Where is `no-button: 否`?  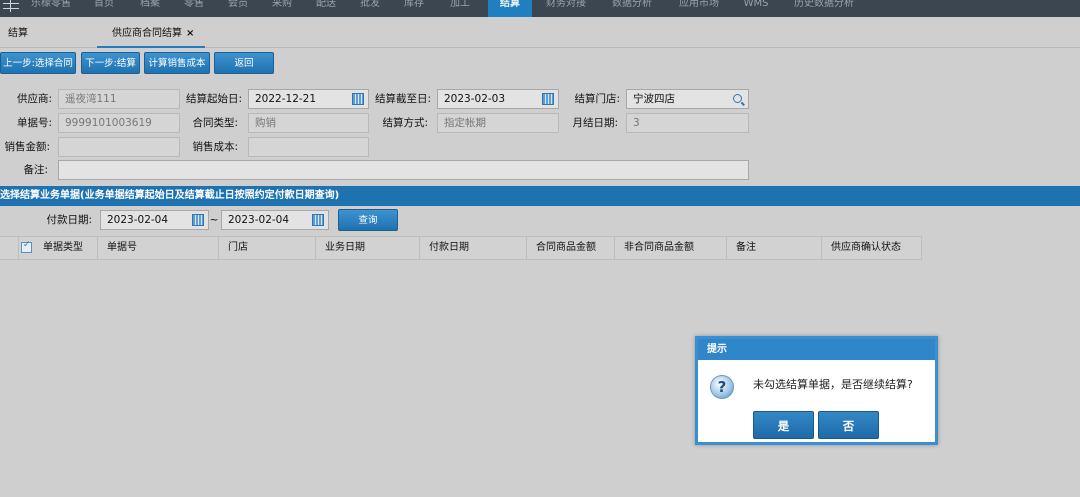 no-button: 否 is located at coordinates (848, 425).